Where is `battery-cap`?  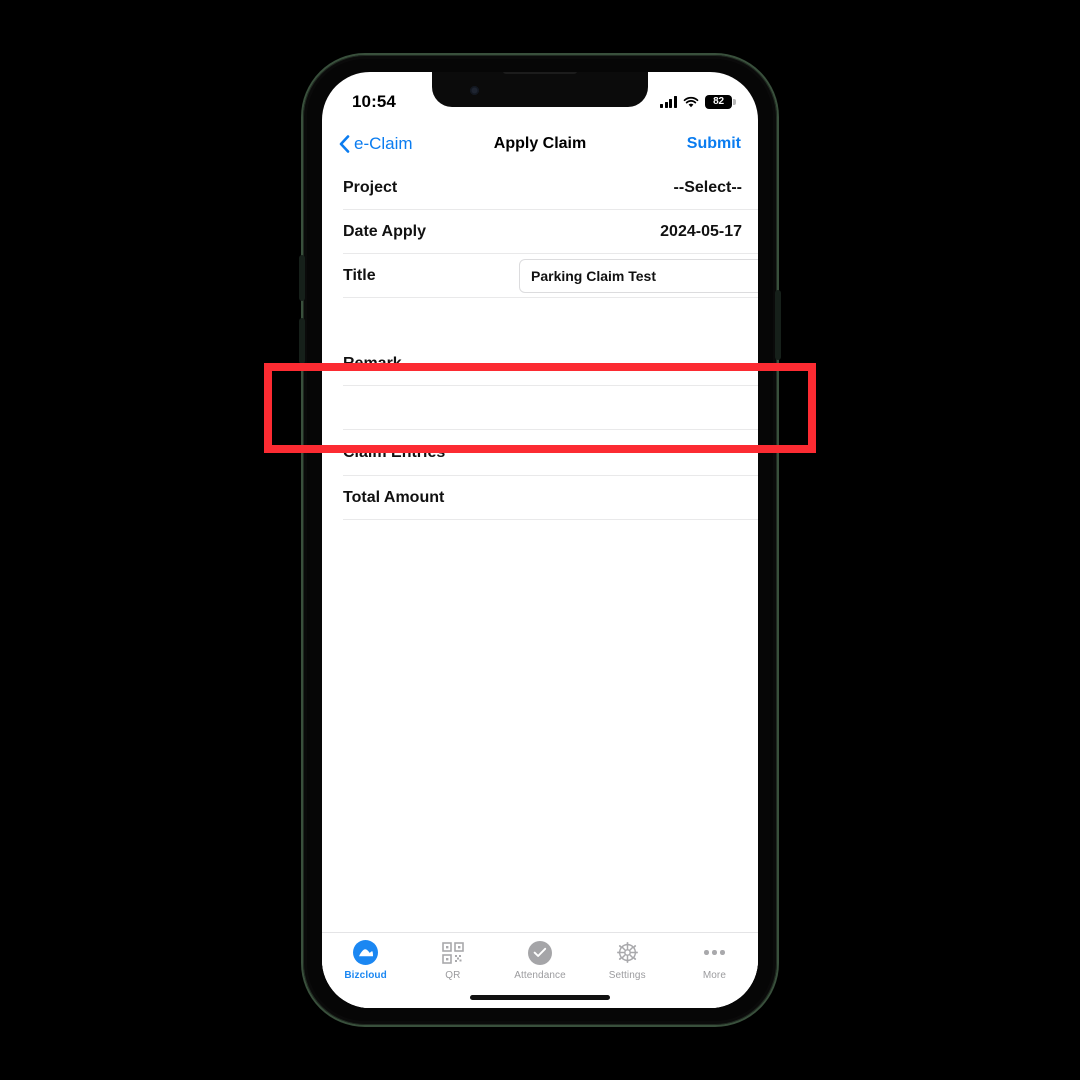 battery-cap is located at coordinates (734, 102).